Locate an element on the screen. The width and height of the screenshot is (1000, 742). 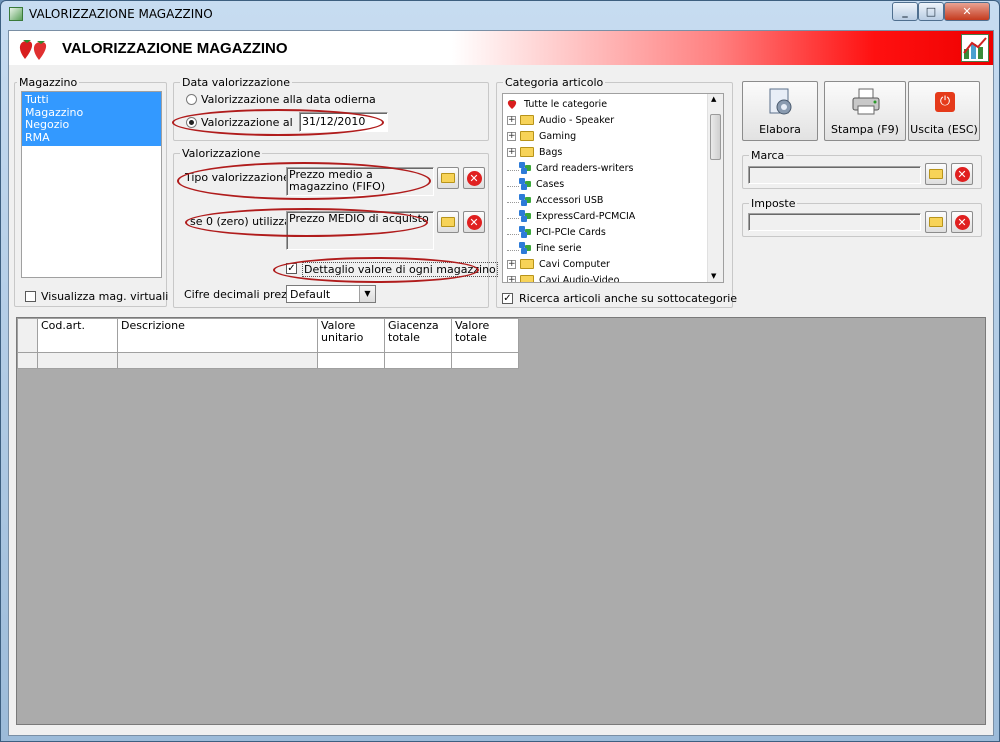
tree-item: + Bags is located at coordinates (534, 152).